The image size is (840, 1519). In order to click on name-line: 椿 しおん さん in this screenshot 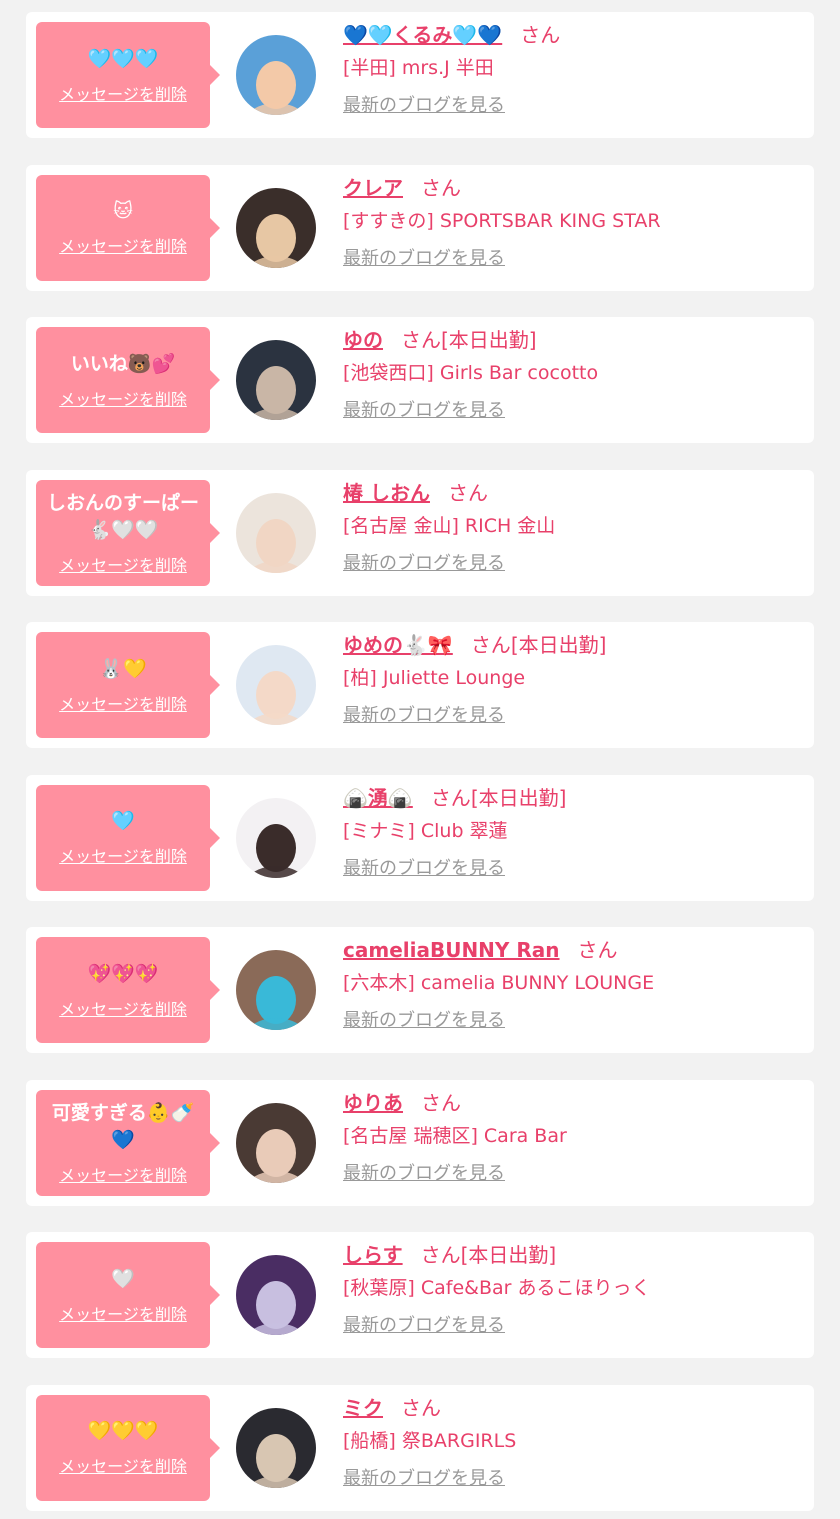, I will do `click(573, 493)`.